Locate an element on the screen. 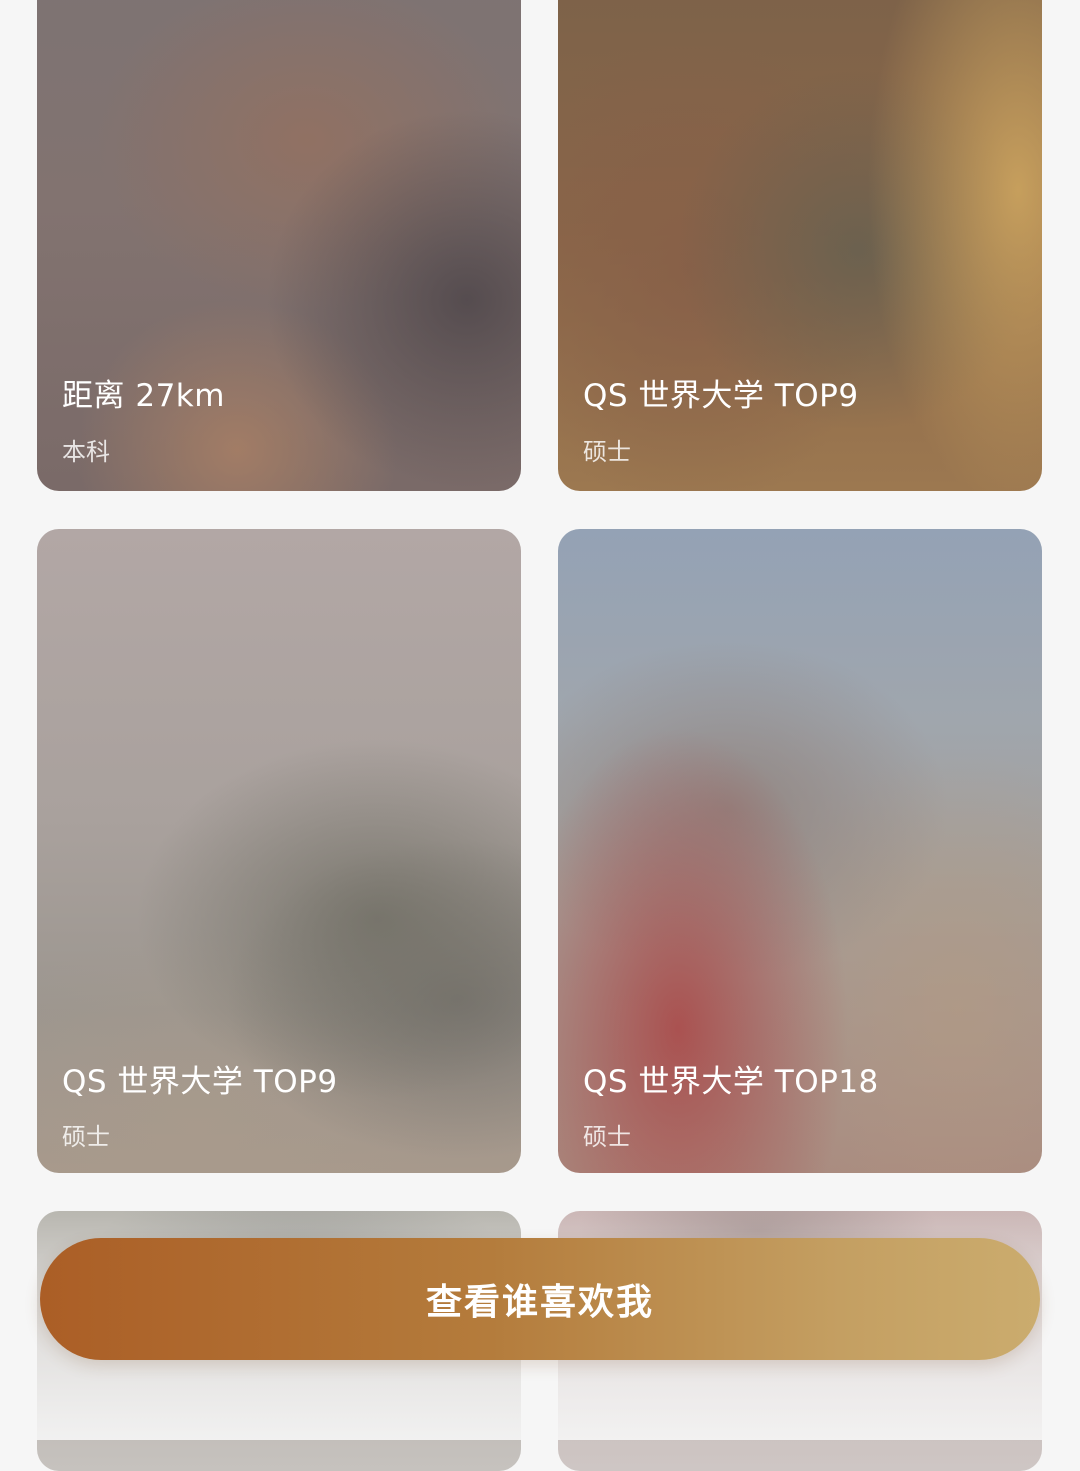 The width and height of the screenshot is (1080, 1471). profile-card-title: QS 世界大学 TOP18 is located at coordinates (731, 1082).